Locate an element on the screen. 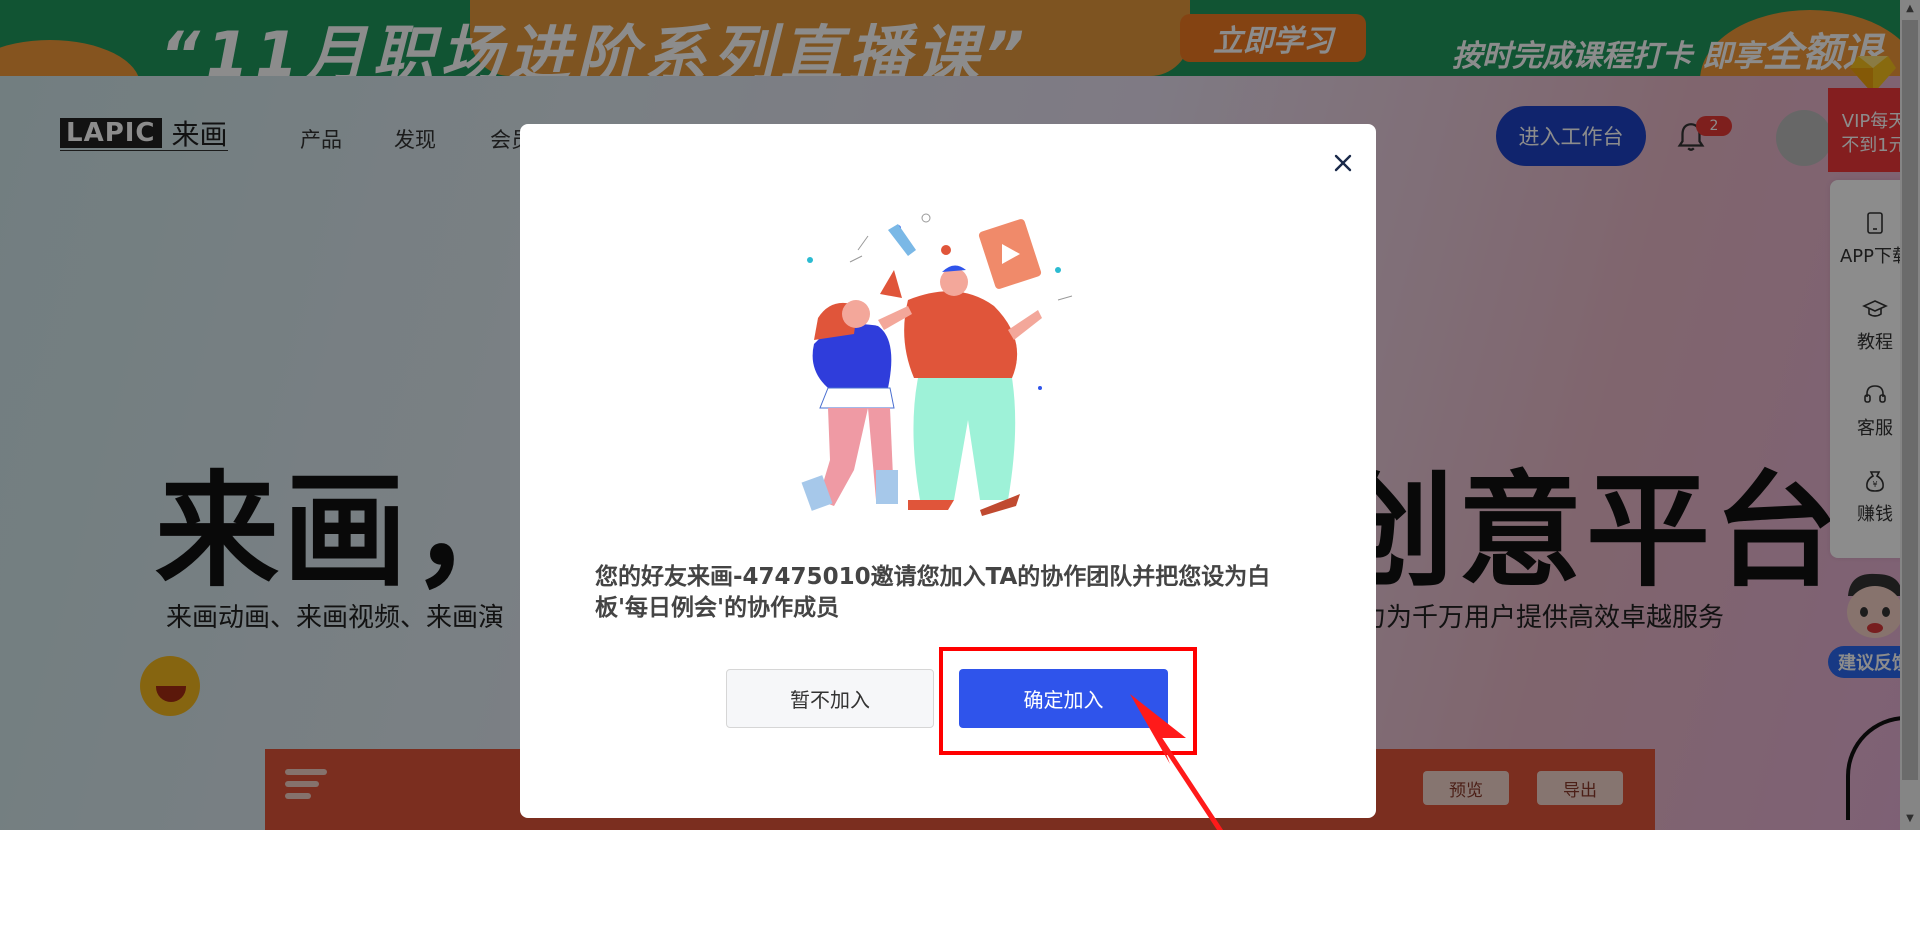 Image resolution: width=1920 pixels, height=927 pixels. celebration-illustration is located at coordinates (937, 364).